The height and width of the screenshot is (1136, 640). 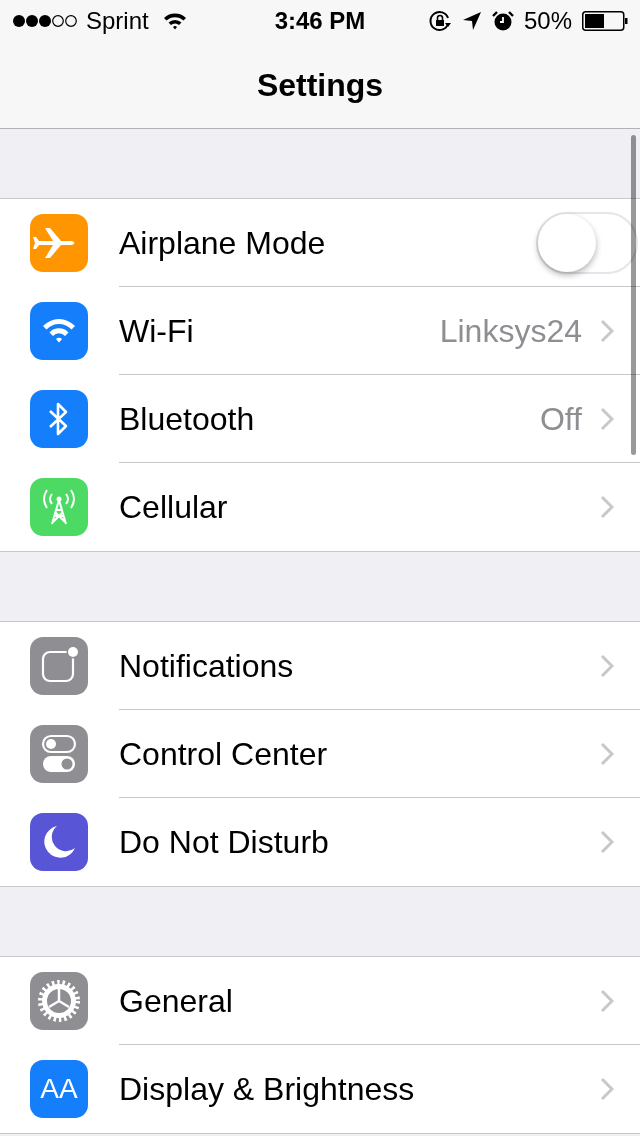 I want to click on carrier-name: Sprint, so click(x=117, y=21).